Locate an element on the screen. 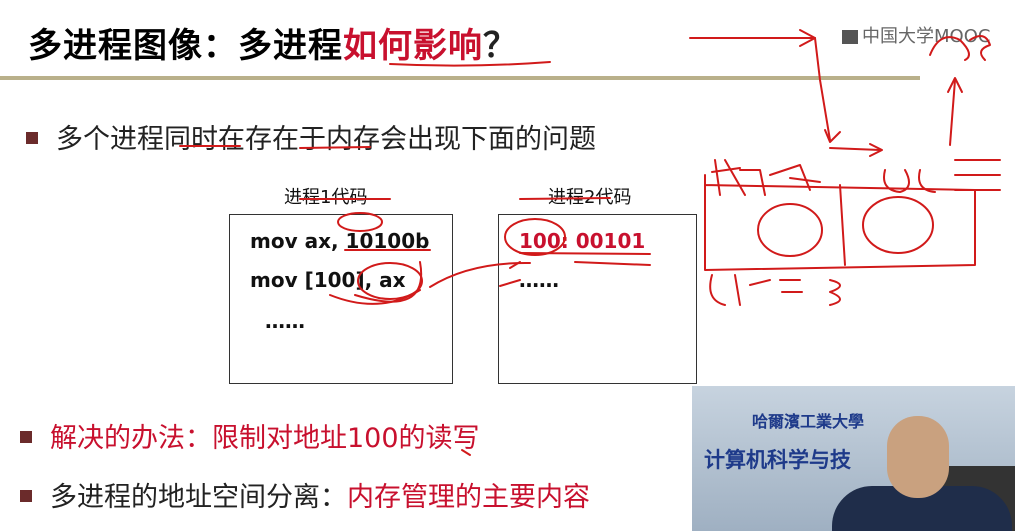 This screenshot has height=531, width=1015. circle-top is located at coordinates (360, 222).